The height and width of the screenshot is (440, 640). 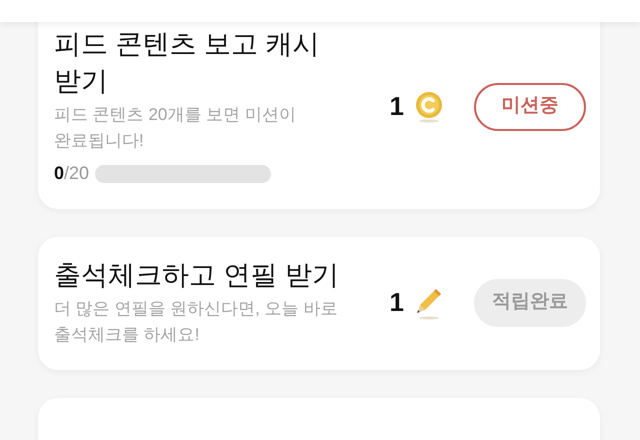 I want to click on mission-status-button: 미션중, so click(x=530, y=106).